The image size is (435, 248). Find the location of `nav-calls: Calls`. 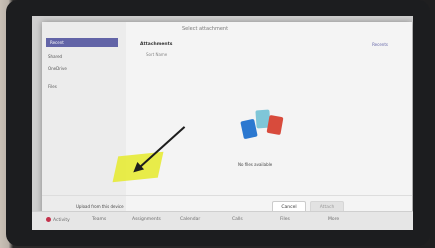

nav-calls: Calls is located at coordinates (237, 219).